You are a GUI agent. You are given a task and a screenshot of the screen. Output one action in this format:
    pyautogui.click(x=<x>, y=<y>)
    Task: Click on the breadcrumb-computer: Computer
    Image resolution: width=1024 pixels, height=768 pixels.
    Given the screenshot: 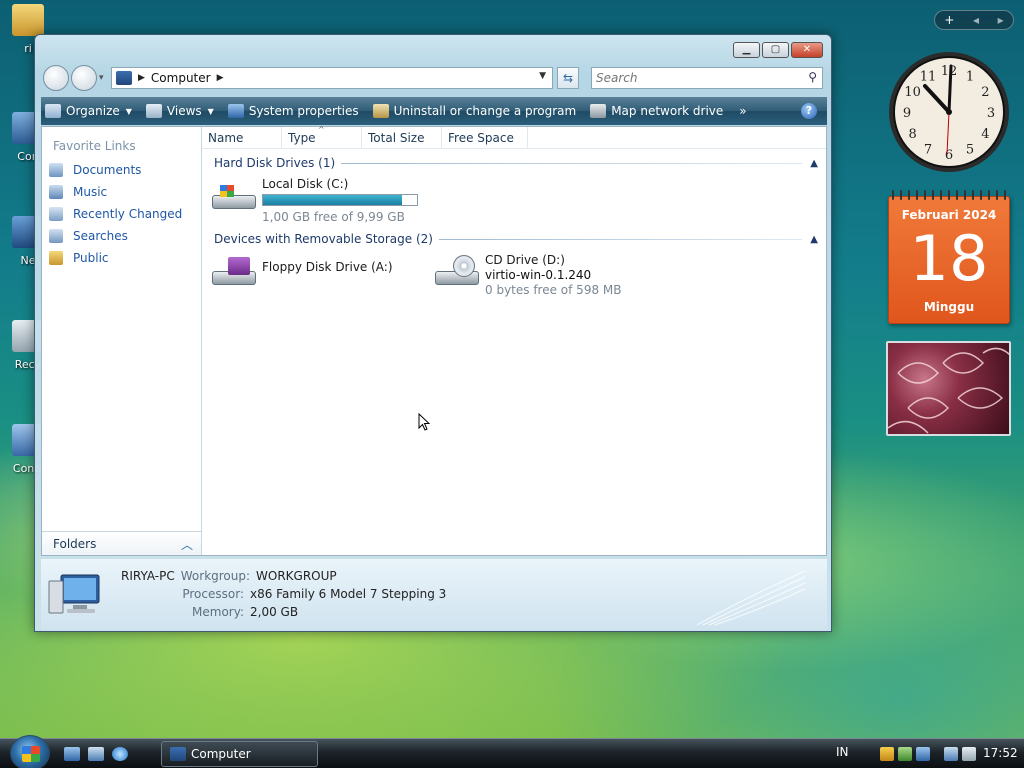 What is the action you would take?
    pyautogui.click(x=181, y=78)
    